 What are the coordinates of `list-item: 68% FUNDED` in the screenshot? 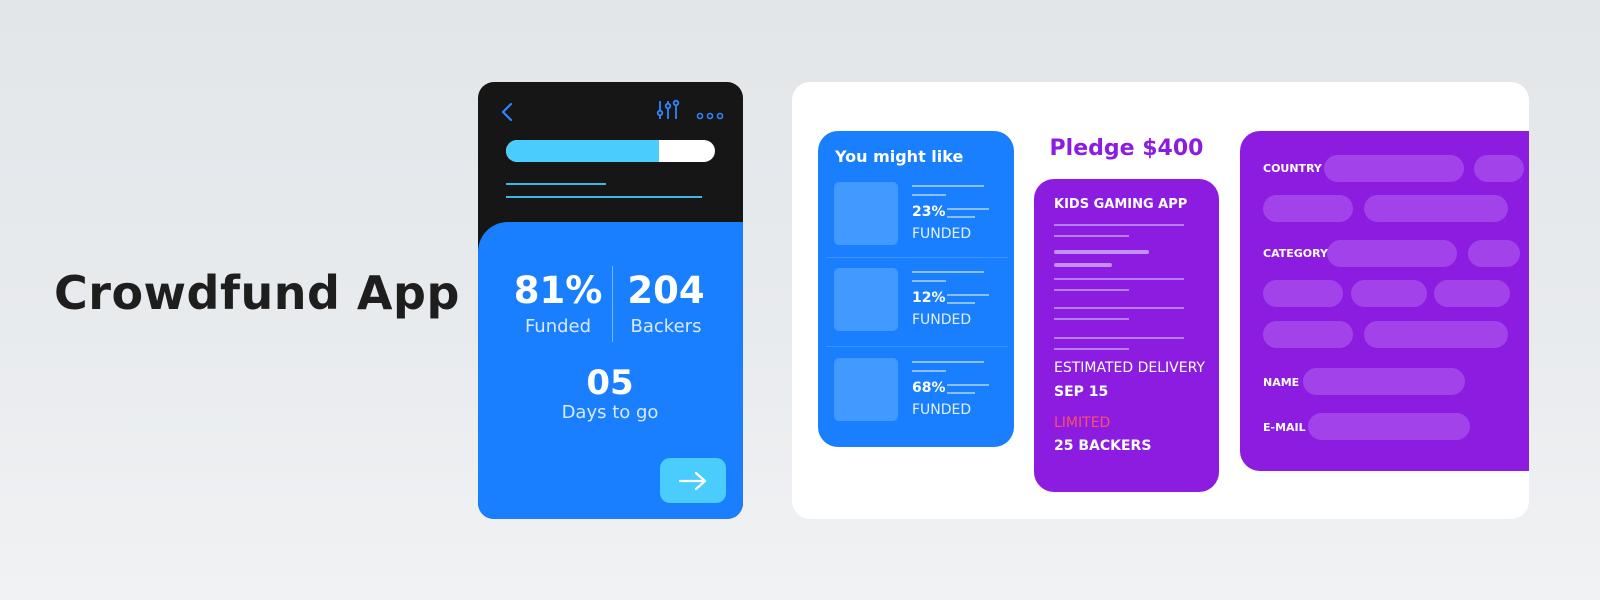 It's located at (916, 391).